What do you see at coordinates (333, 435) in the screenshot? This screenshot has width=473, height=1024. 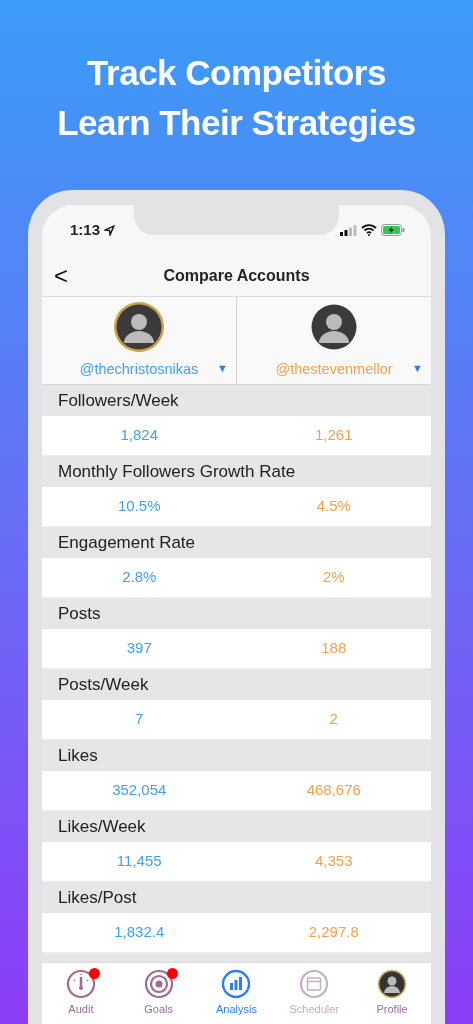 I see `metric-value: 1,261` at bounding box center [333, 435].